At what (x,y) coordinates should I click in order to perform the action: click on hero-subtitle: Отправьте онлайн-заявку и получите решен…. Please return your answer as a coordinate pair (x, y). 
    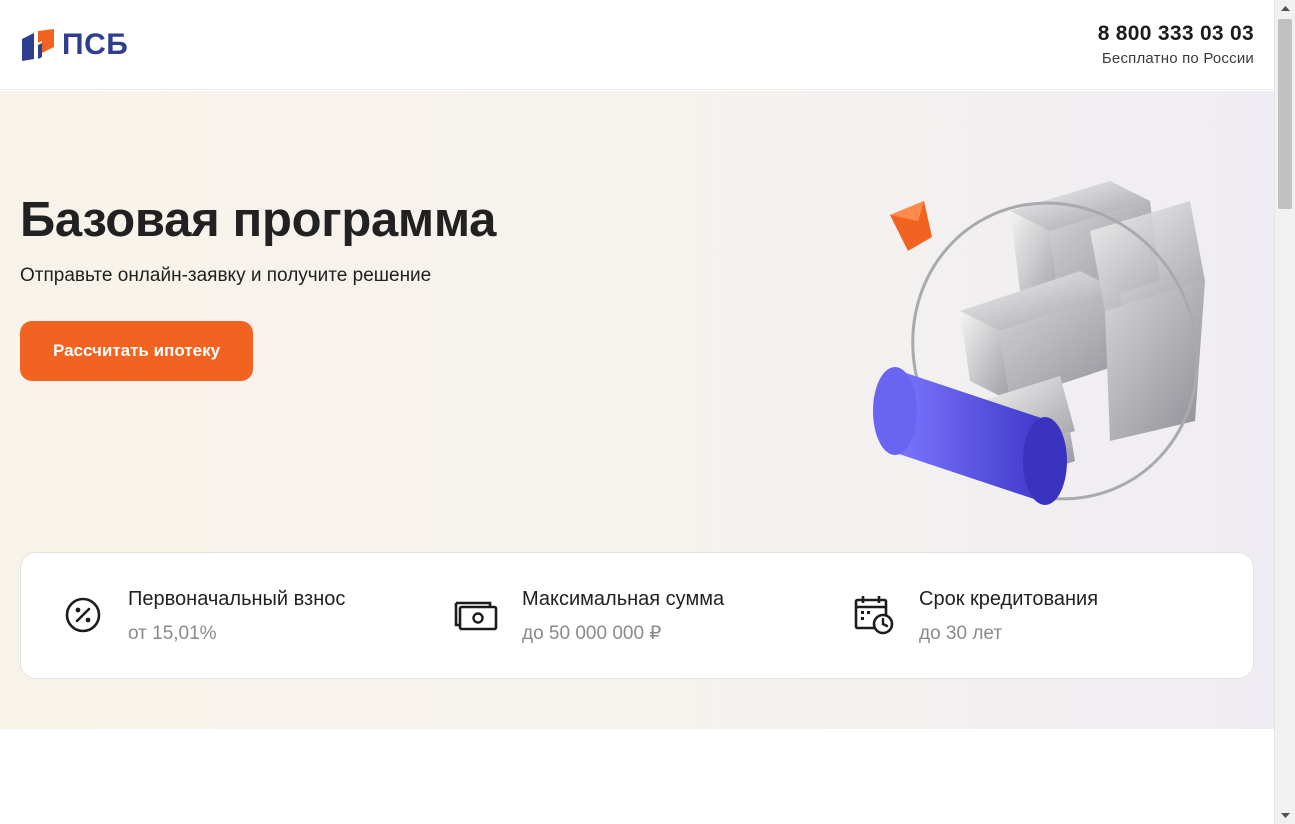
    Looking at the image, I should click on (226, 275).